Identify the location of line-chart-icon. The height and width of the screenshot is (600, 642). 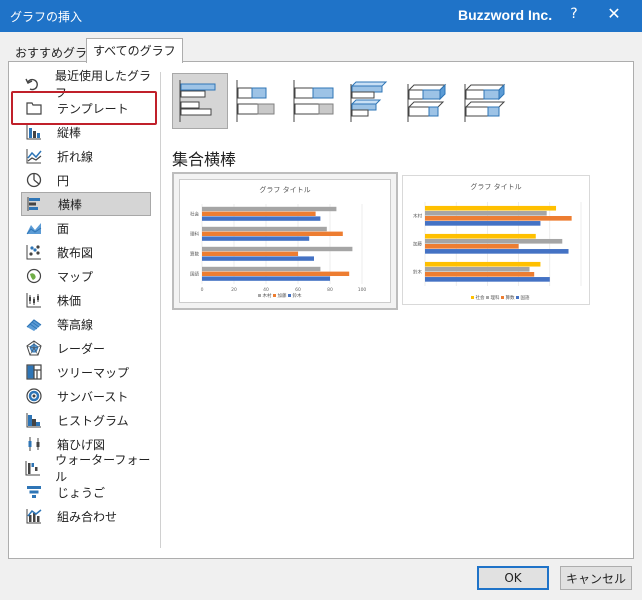
(34, 156).